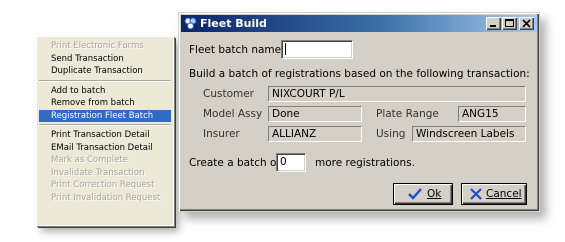 The height and width of the screenshot is (242, 565). What do you see at coordinates (359, 23) in the screenshot?
I see `title-bar: Fleet Build` at bounding box center [359, 23].